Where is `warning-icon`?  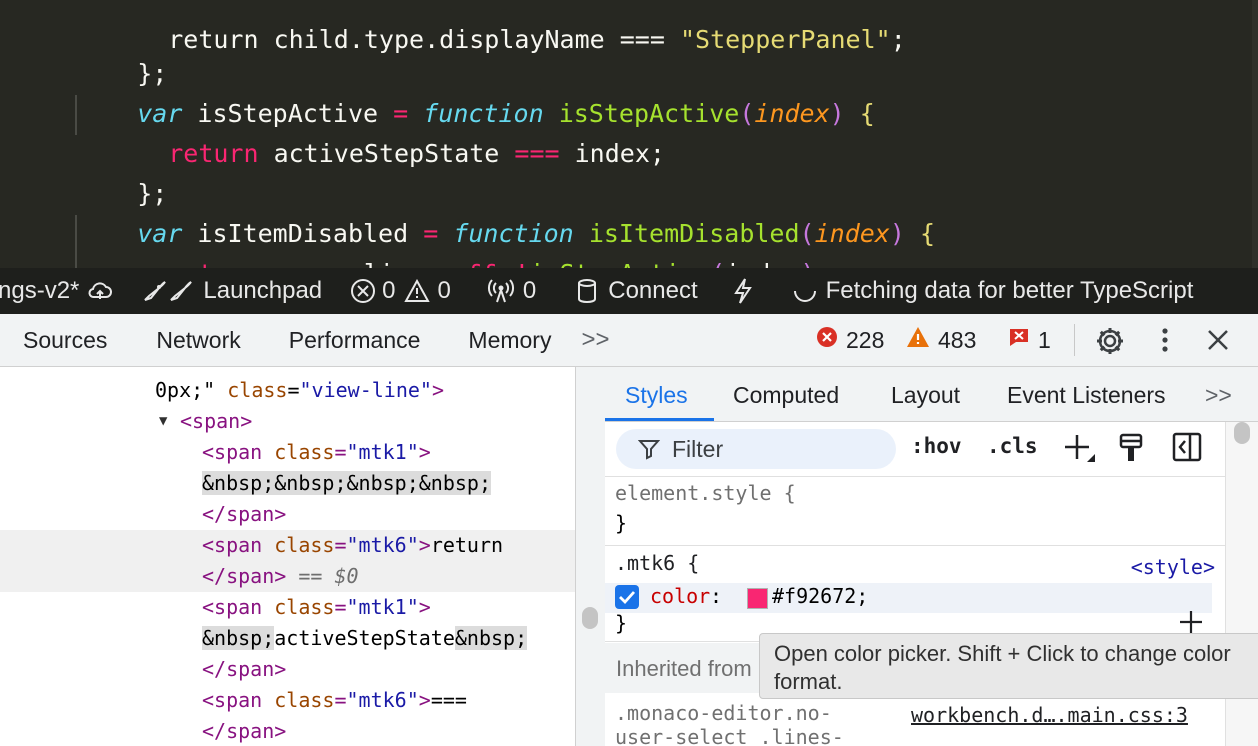
warning-icon is located at coordinates (918, 340).